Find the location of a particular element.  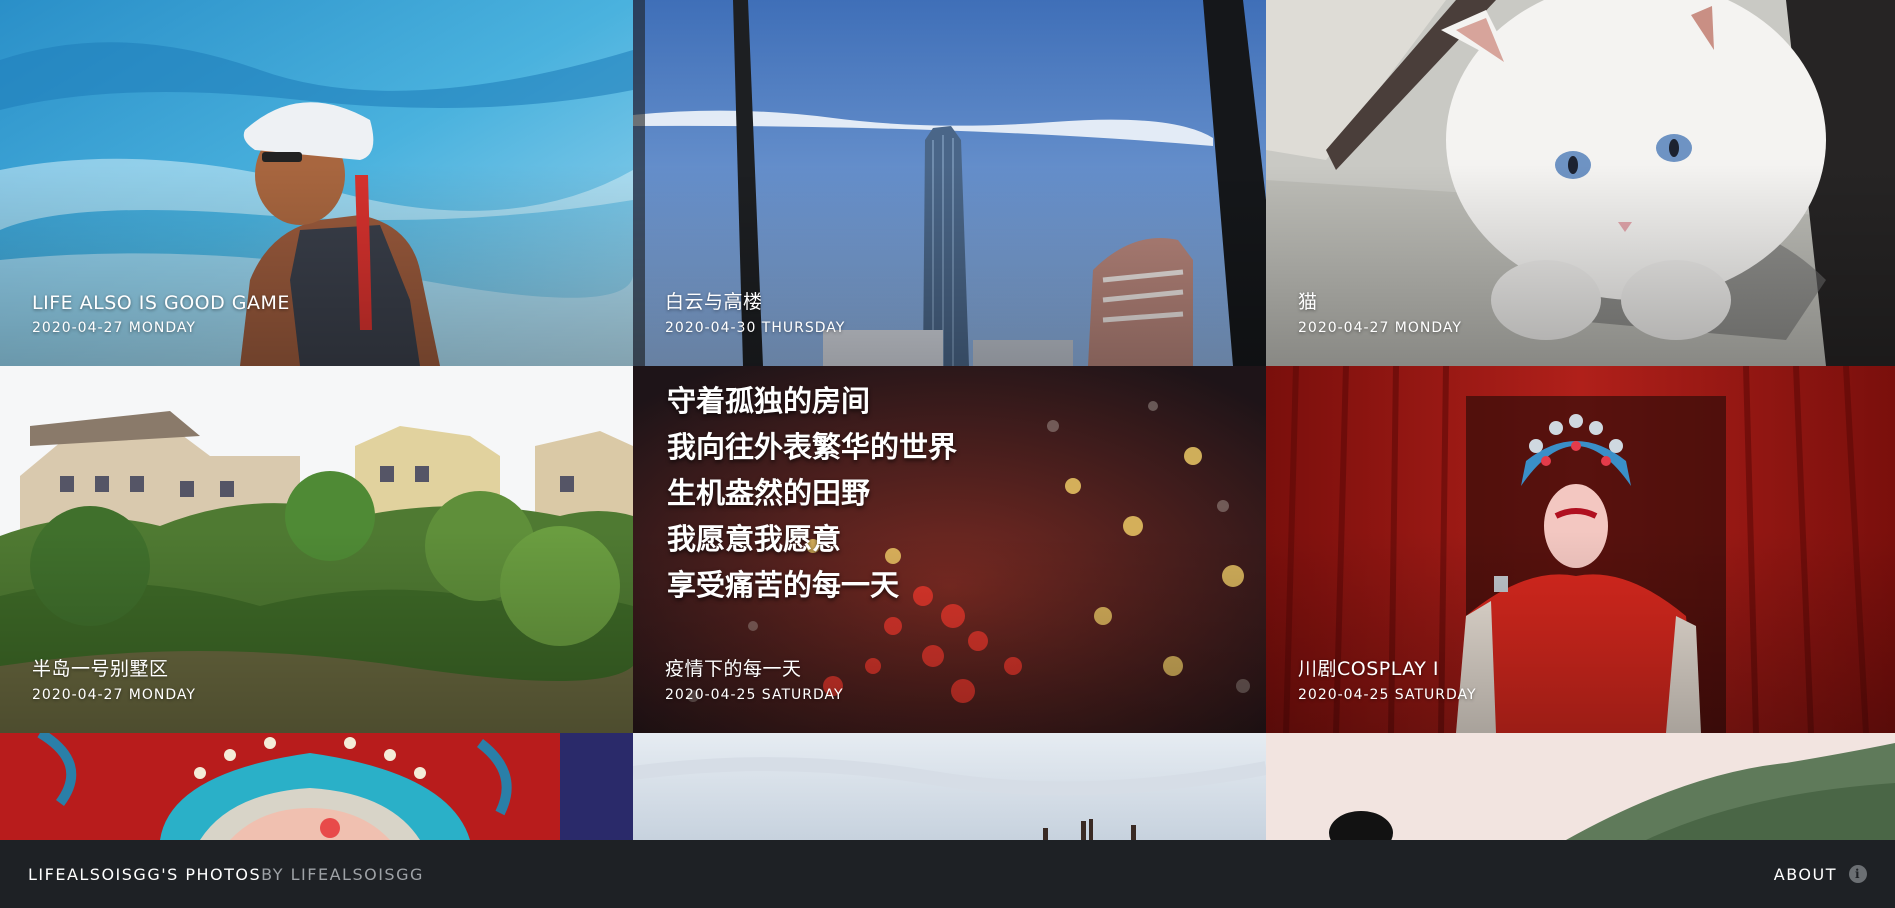

photo-headdress is located at coordinates (316, 786).